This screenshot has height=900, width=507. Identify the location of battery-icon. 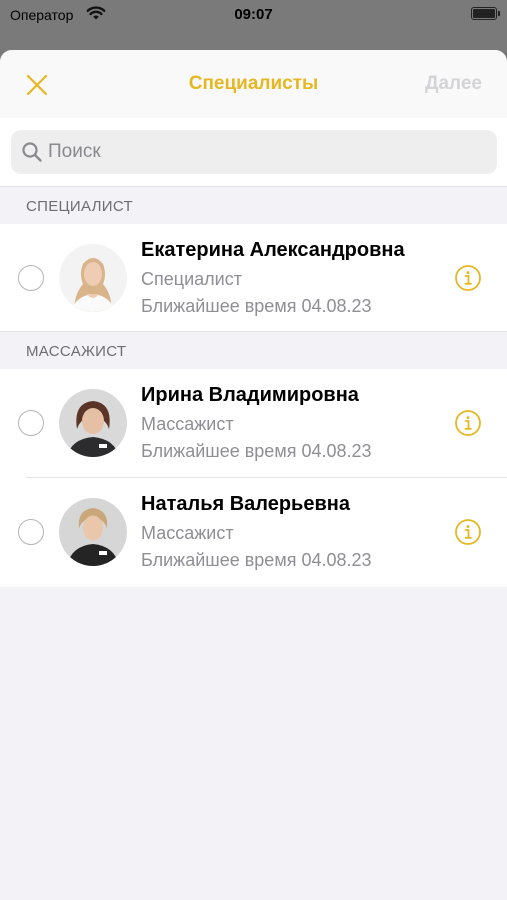
(485, 13).